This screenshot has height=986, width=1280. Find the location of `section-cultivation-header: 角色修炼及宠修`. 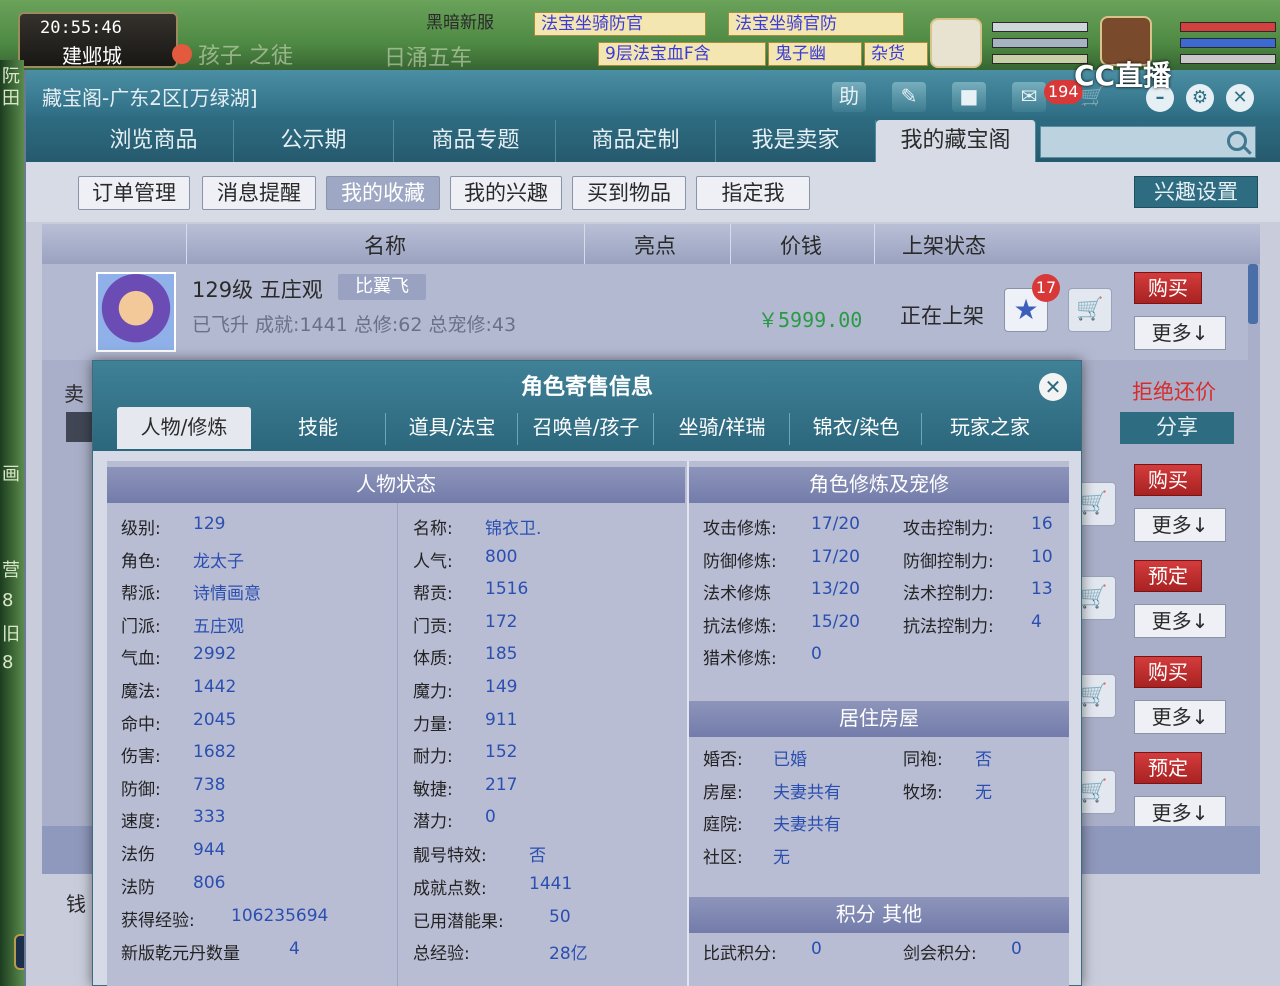

section-cultivation-header: 角色修炼及宠修 is located at coordinates (879, 485).